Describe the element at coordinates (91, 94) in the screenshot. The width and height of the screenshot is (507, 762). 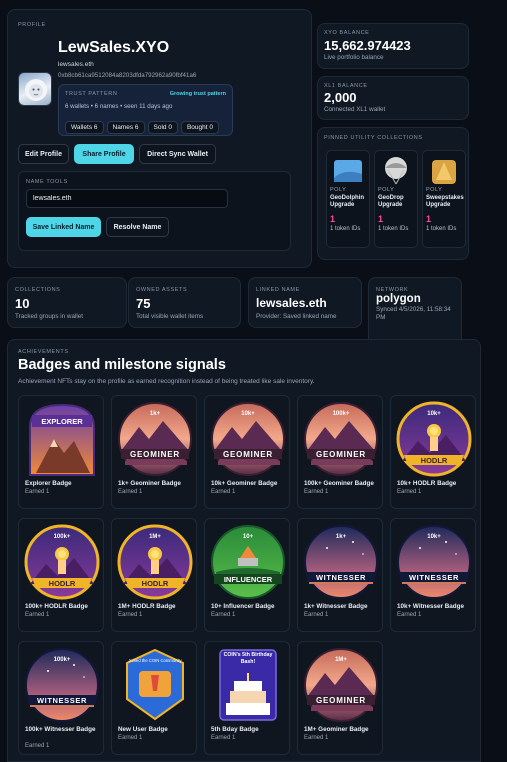
I see `trust-label: TRUST PATTERN` at that location.